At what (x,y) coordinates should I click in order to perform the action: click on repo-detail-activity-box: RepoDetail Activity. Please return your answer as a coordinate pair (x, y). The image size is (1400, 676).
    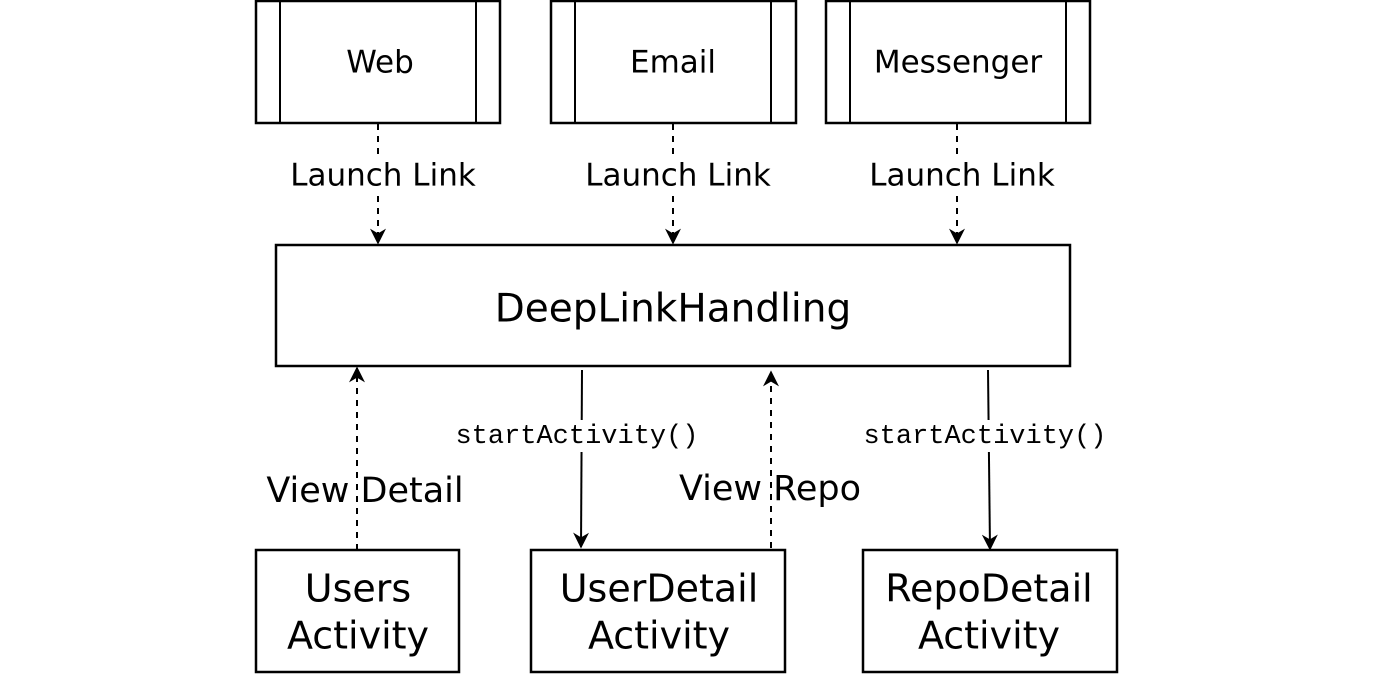
    Looking at the image, I should click on (990, 611).